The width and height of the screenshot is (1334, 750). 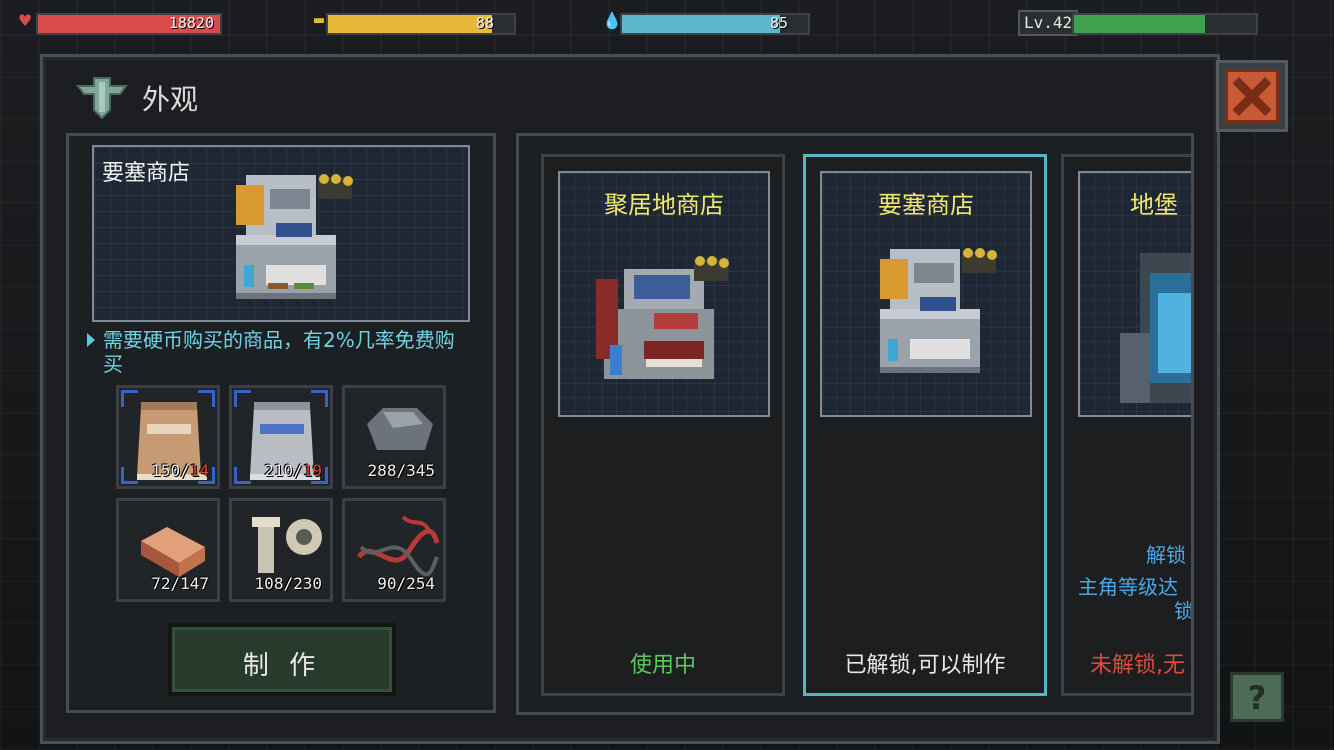 I want to click on heart-icon: ♥, so click(x=25, y=20).